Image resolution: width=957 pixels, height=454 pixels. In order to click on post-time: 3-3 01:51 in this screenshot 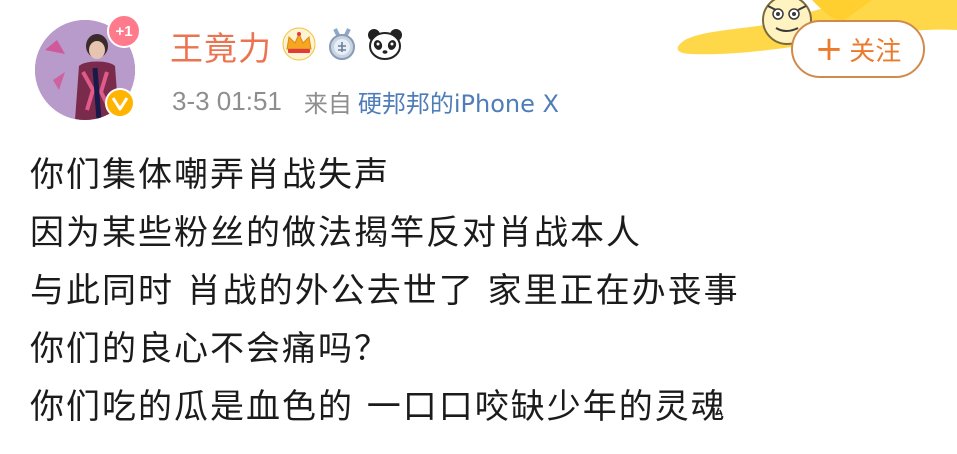, I will do `click(227, 100)`.